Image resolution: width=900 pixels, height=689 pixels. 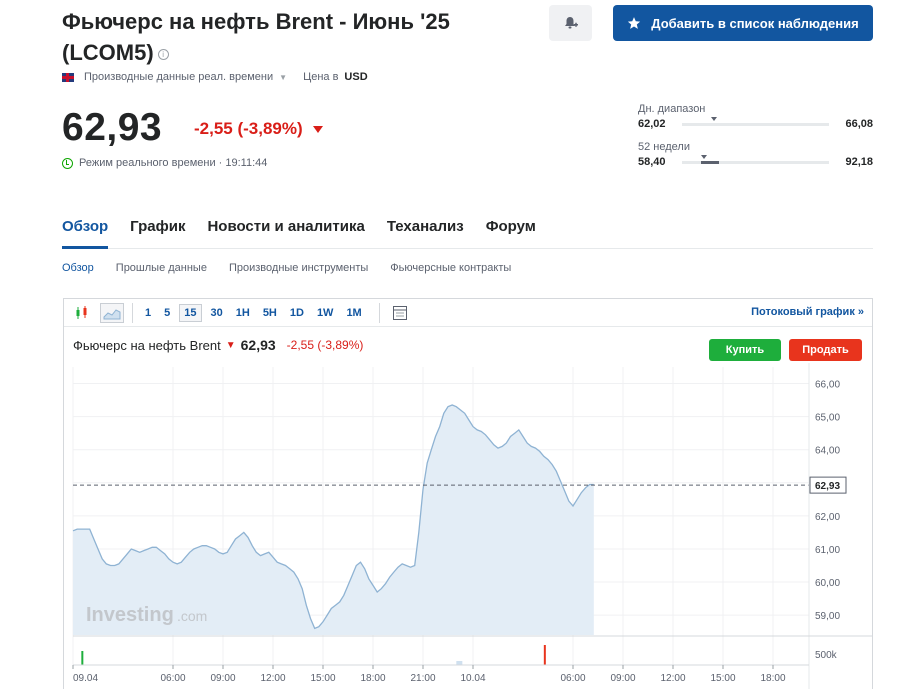 I want to click on day-range-low: 62,02, so click(x=652, y=124).